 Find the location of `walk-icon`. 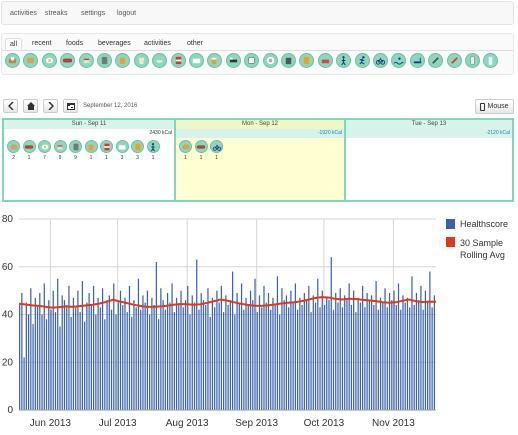

walk-icon is located at coordinates (153, 146).